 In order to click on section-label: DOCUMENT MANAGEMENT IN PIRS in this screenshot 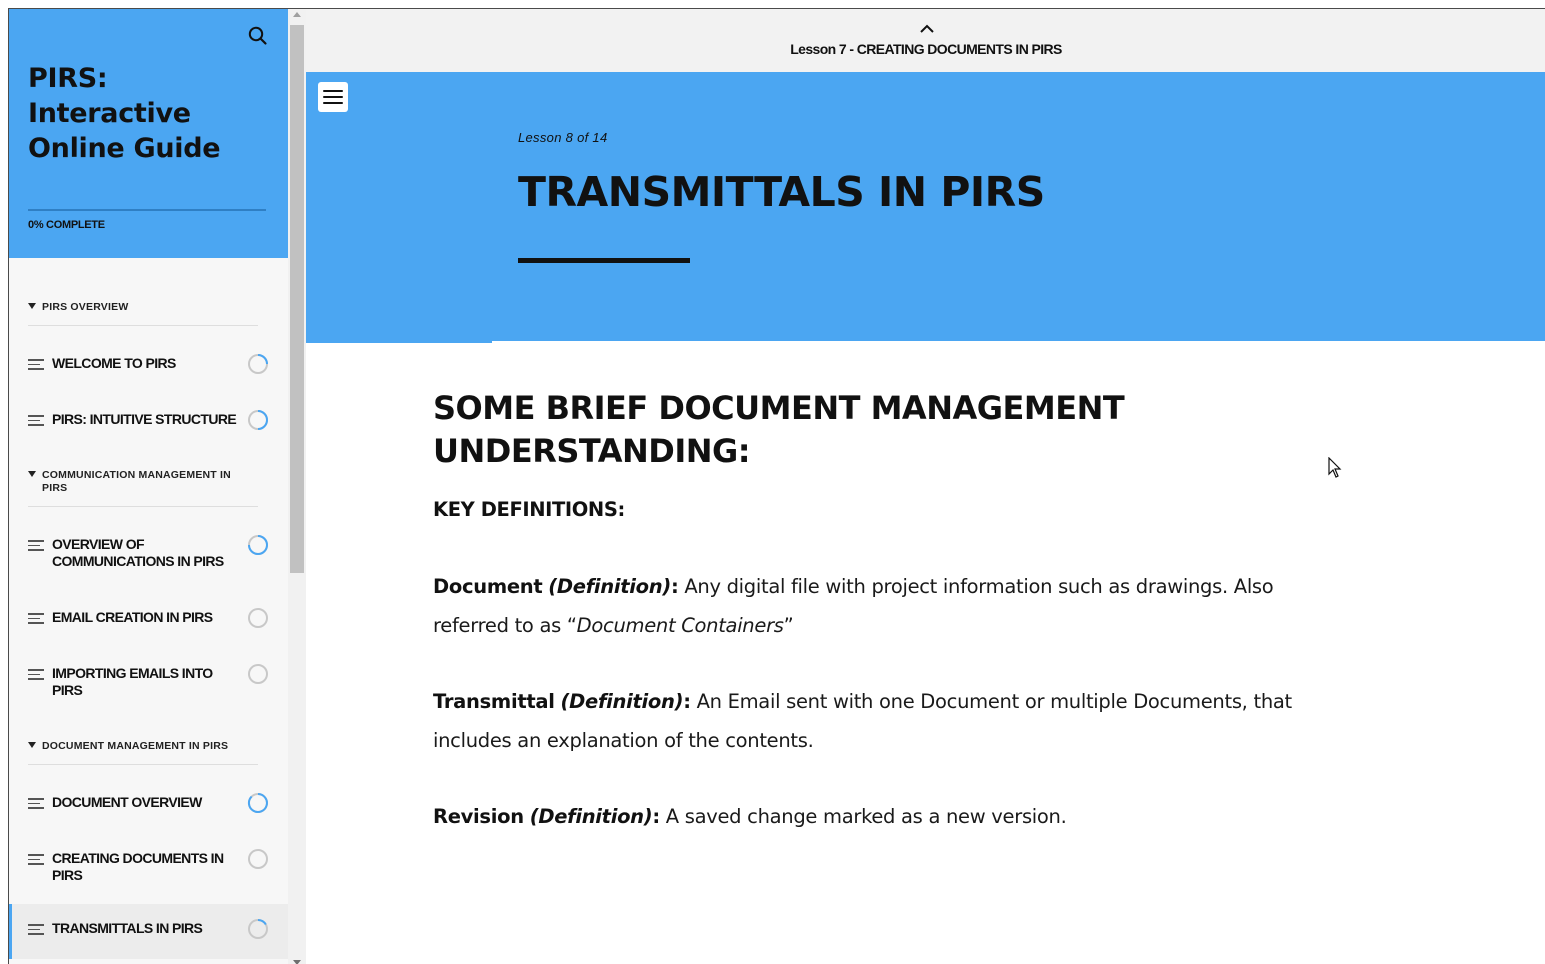, I will do `click(135, 746)`.